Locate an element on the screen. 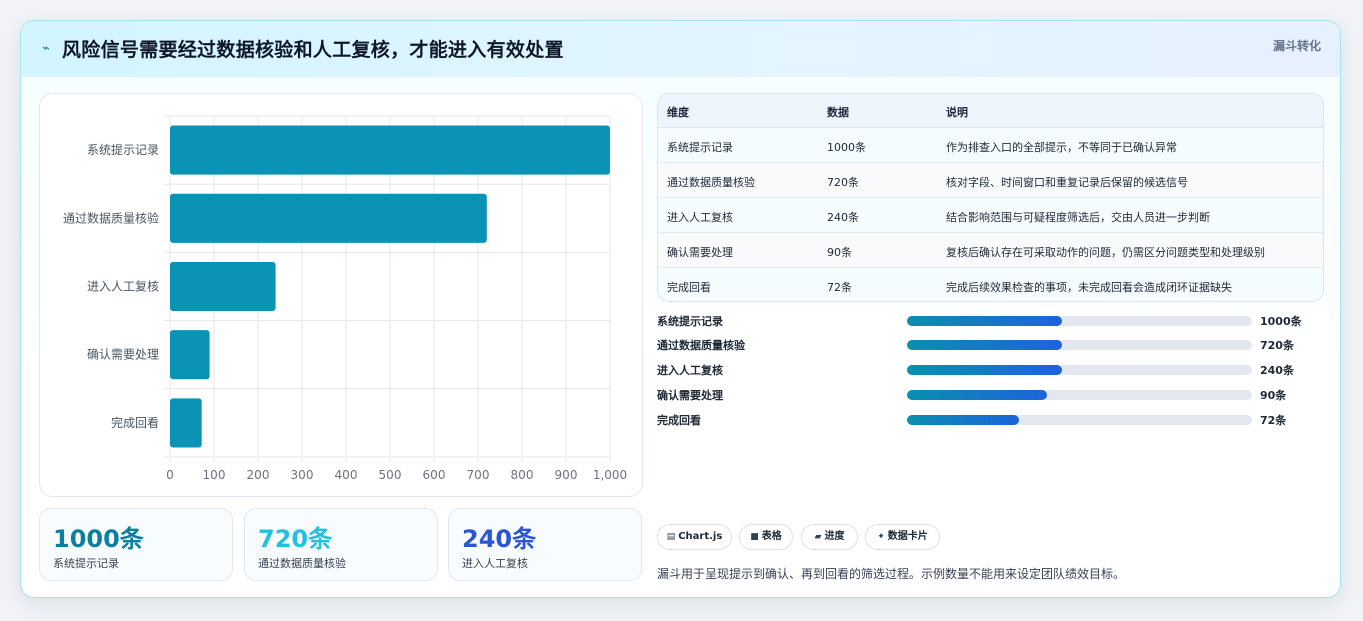  progress-row: 系统提示记录 1000条 is located at coordinates (987, 321).